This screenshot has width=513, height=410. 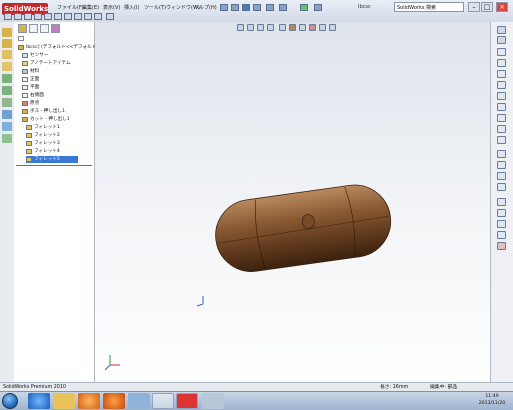 I want to click on tree-item-boss-extrude: ボス - 押し出し1, so click(x=43, y=111).